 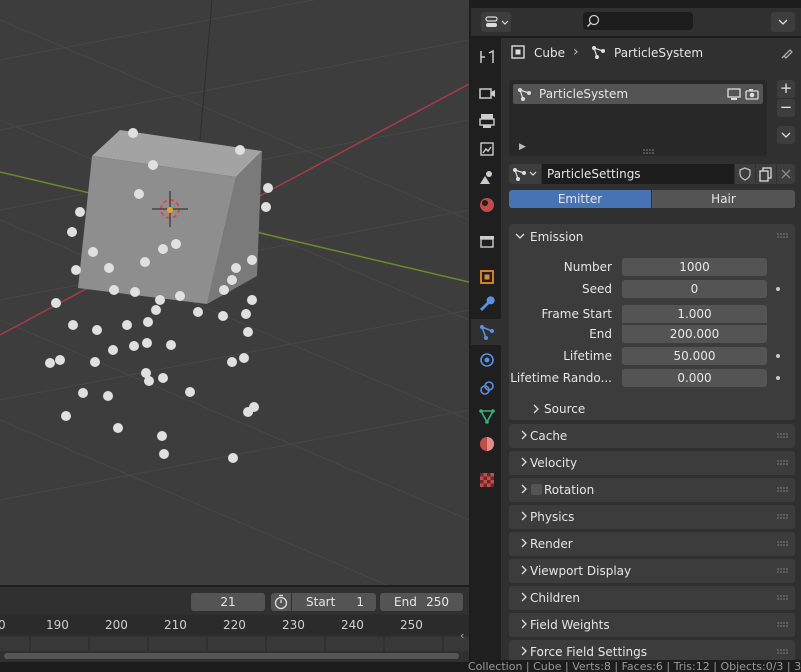 I want to click on chevron-left-icon: ‹, so click(x=464, y=636).